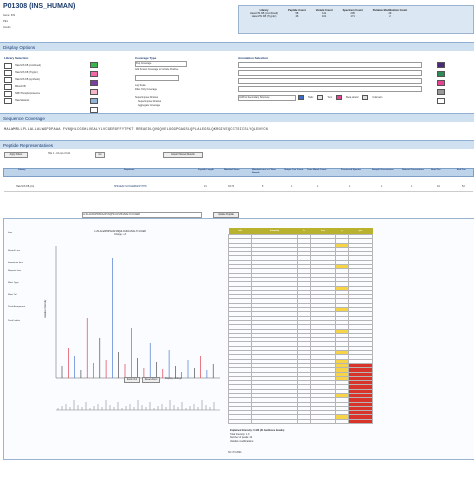  I want to click on display-options-header: Display Options, so click(237, 46).